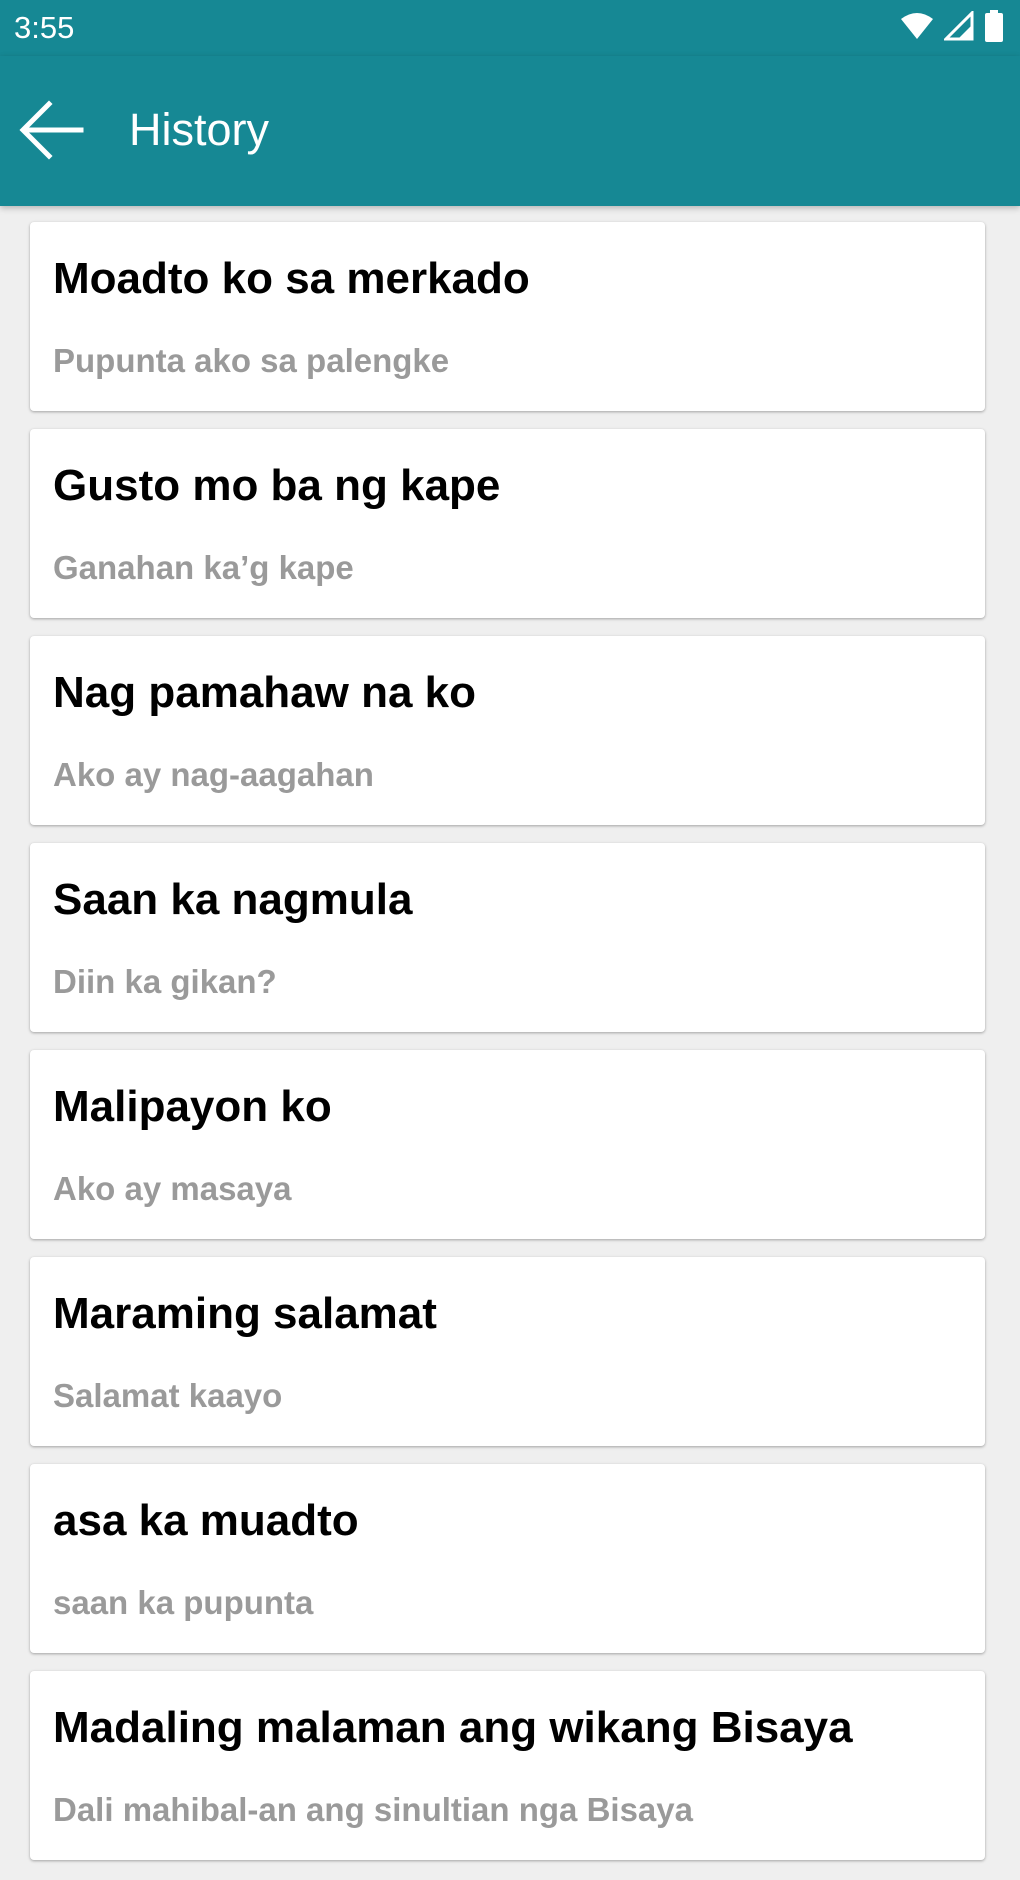 This screenshot has height=1880, width=1020. Describe the element at coordinates (233, 899) in the screenshot. I see `history-item-phrase: Saan ka nagmula` at that location.